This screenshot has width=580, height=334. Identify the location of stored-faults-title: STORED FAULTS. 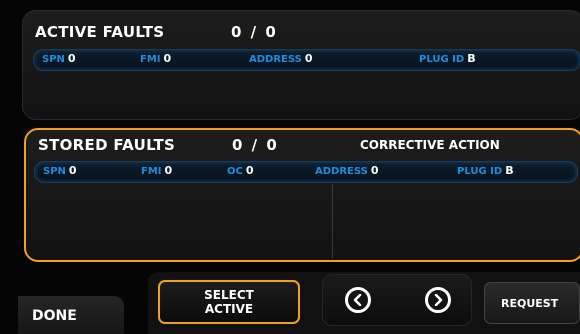
(107, 145).